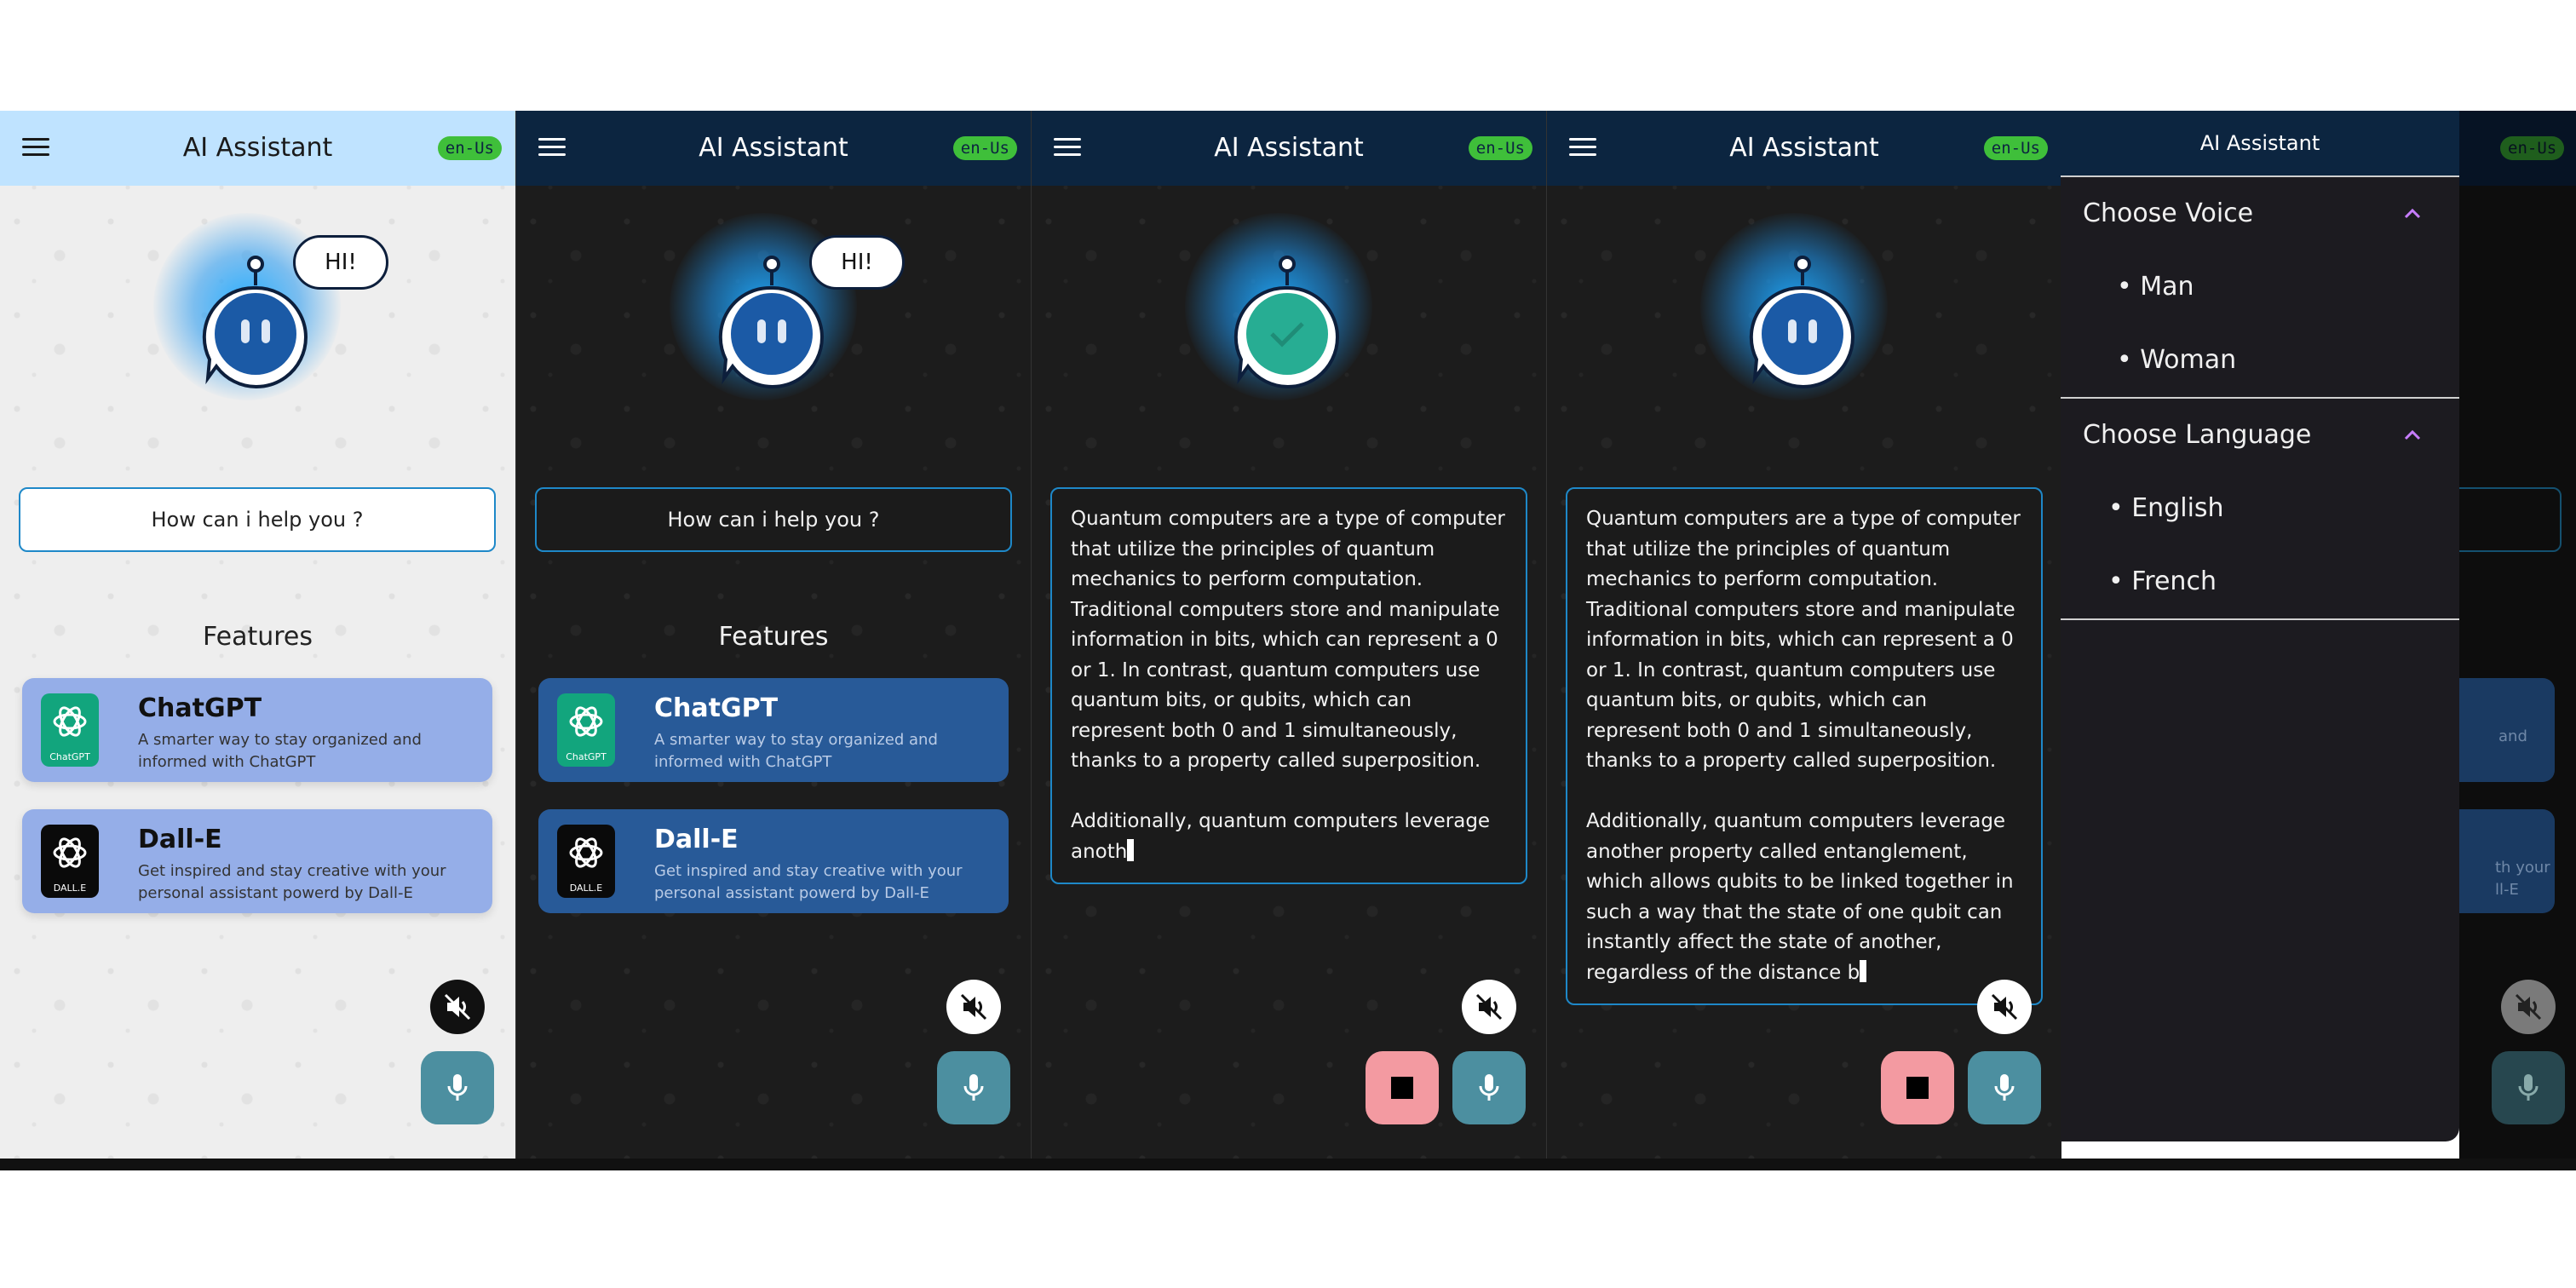 The image size is (2576, 1288). What do you see at coordinates (2523, 868) in the screenshot?
I see `dimmed-card-text: th your` at bounding box center [2523, 868].